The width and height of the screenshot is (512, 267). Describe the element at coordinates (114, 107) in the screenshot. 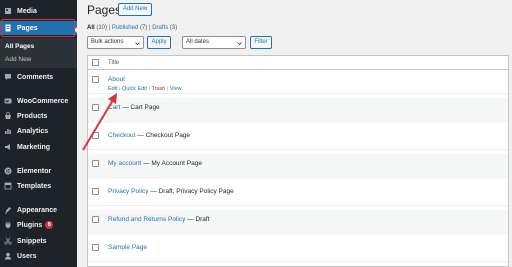

I see `page-title-link: Cart` at that location.